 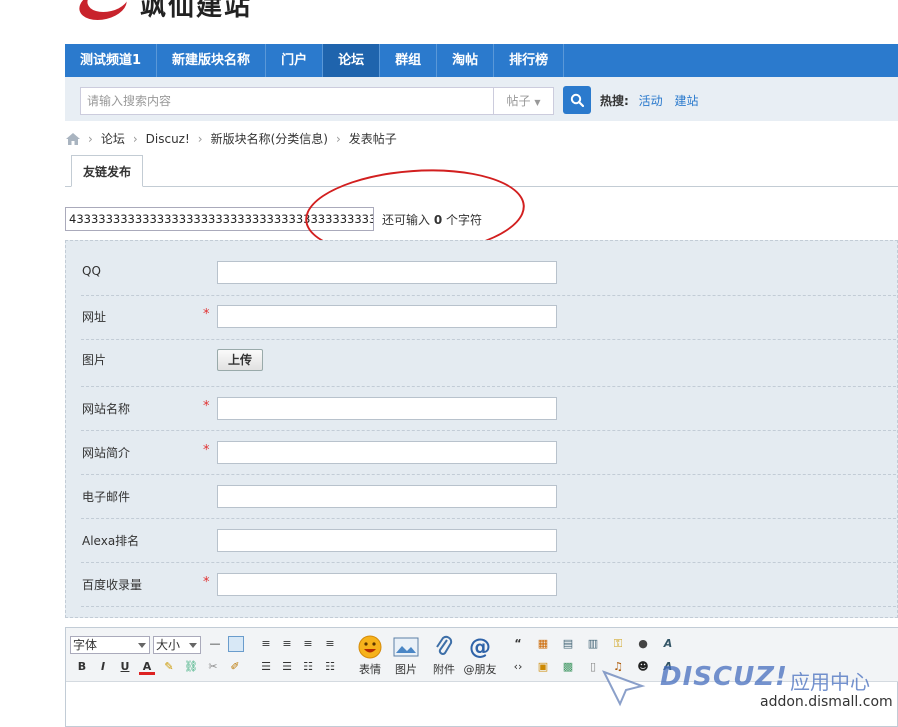 What do you see at coordinates (387, 496) in the screenshot?
I see `email-field` at bounding box center [387, 496].